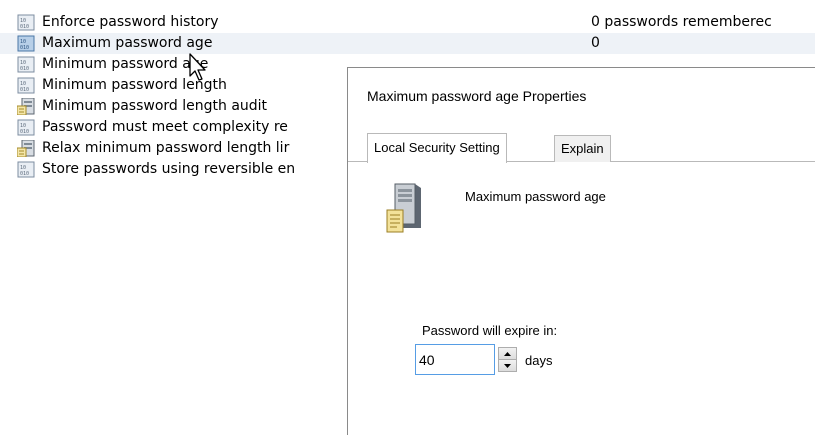  What do you see at coordinates (403, 208) in the screenshot?
I see `server-icon` at bounding box center [403, 208].